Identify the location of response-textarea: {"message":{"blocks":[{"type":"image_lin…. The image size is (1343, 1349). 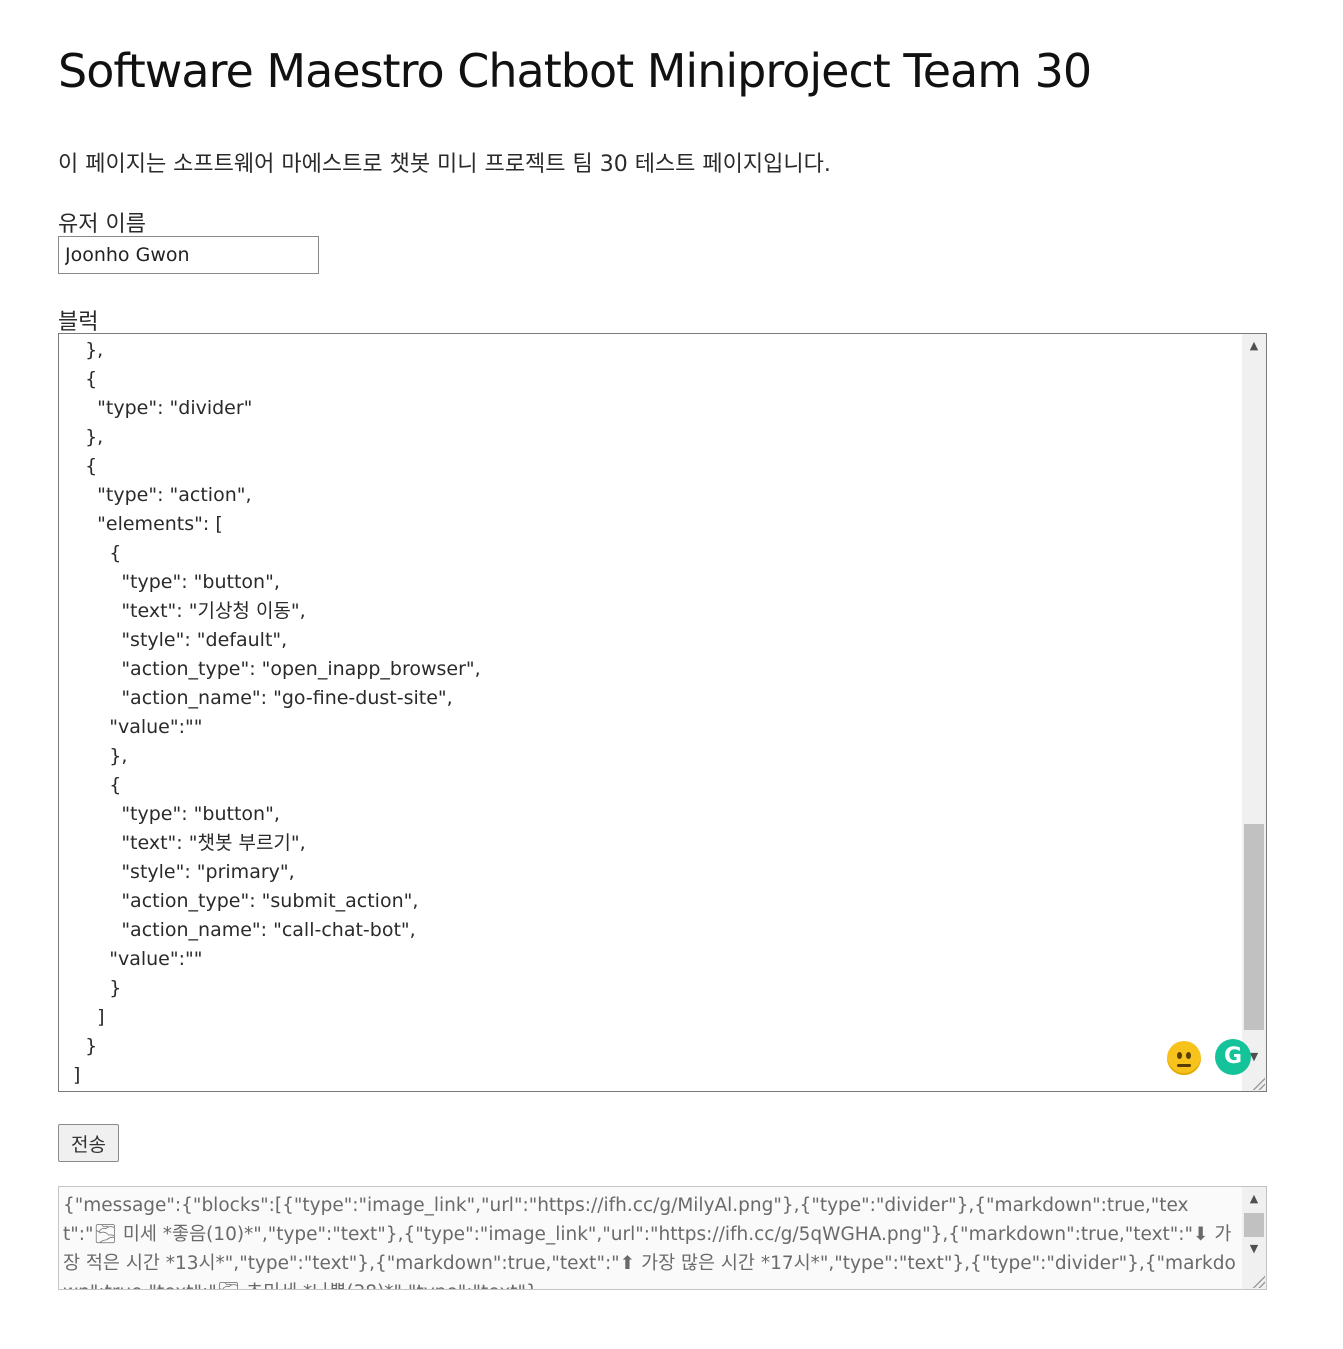
(662, 1238).